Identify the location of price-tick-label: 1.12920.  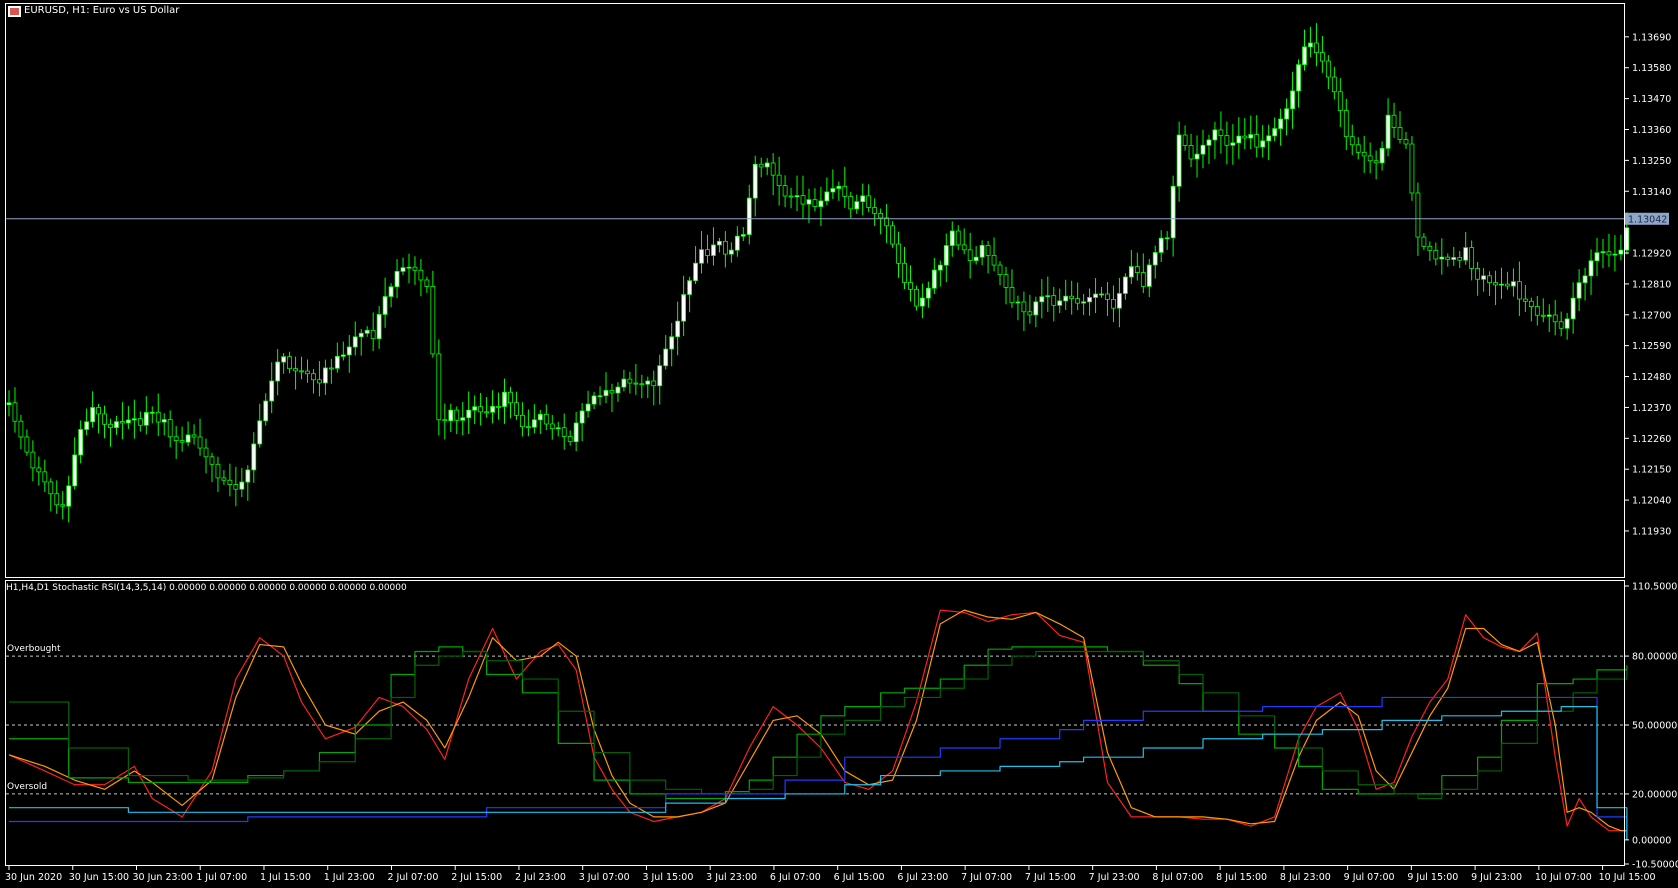
(1651, 254).